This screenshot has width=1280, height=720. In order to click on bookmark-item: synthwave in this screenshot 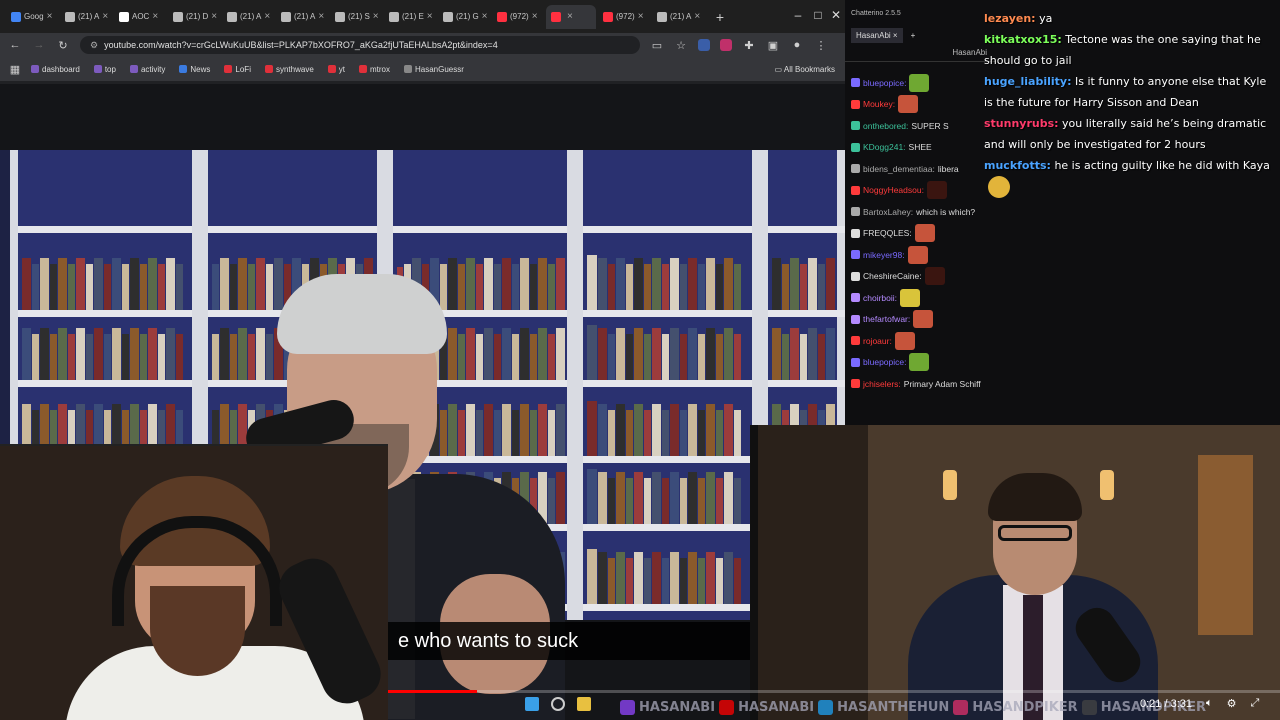, I will do `click(289, 69)`.